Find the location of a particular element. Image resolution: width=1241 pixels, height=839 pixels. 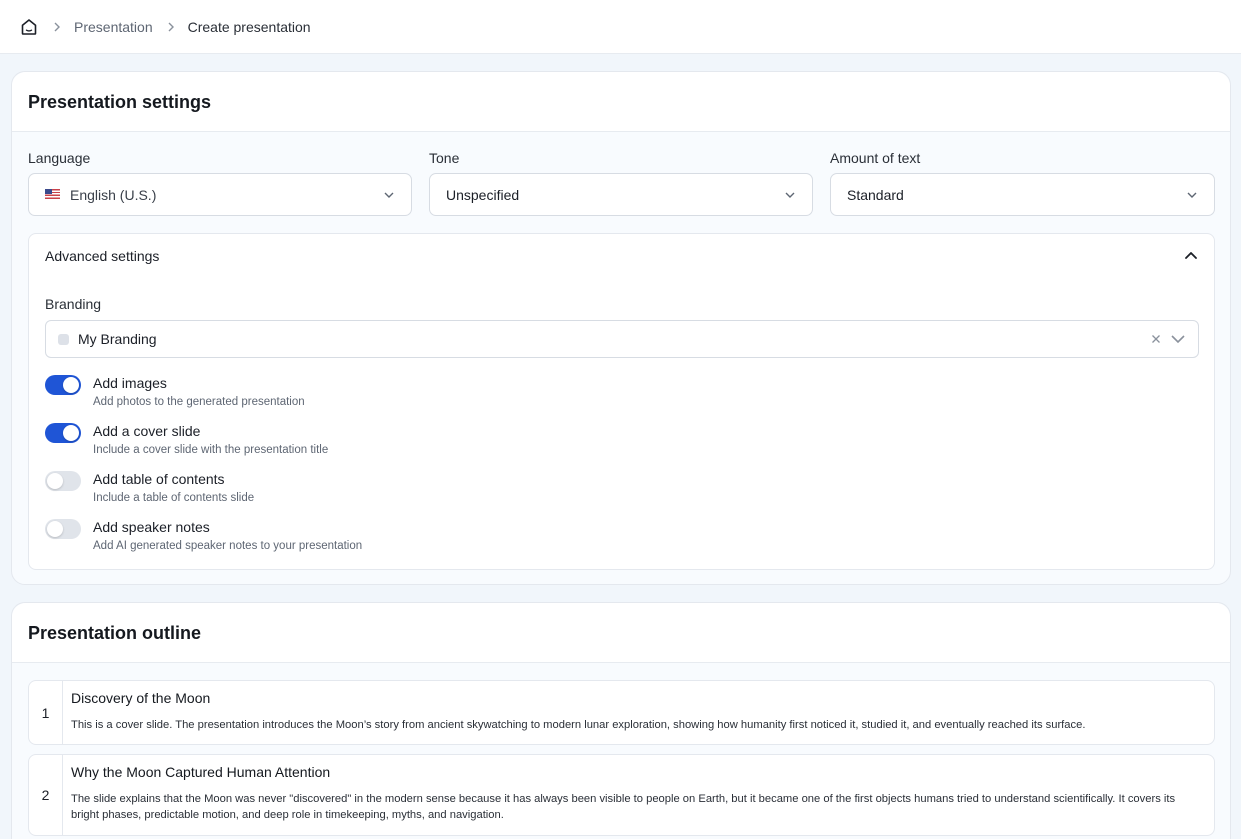

chevron-up-icon is located at coordinates (1191, 255).